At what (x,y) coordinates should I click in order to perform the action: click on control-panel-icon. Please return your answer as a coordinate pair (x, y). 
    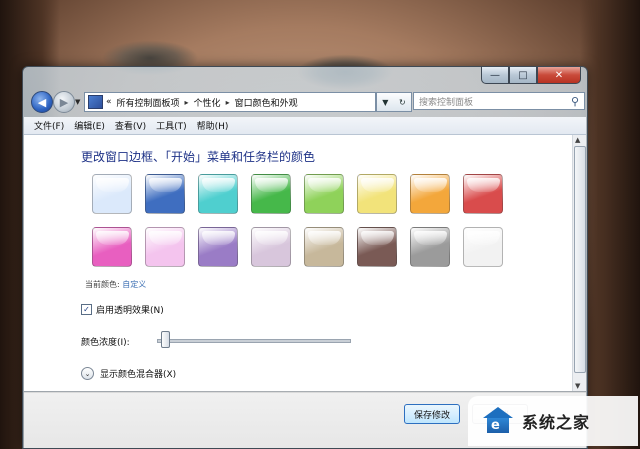
    Looking at the image, I should click on (95, 102).